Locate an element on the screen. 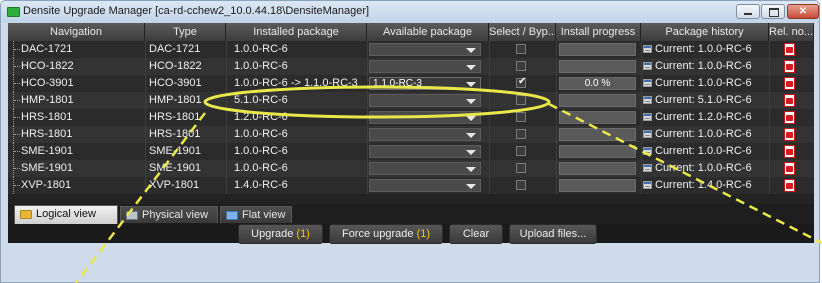 This screenshot has height=283, width=822. navigation-cell: XVP-1801 is located at coordinates (76, 185).